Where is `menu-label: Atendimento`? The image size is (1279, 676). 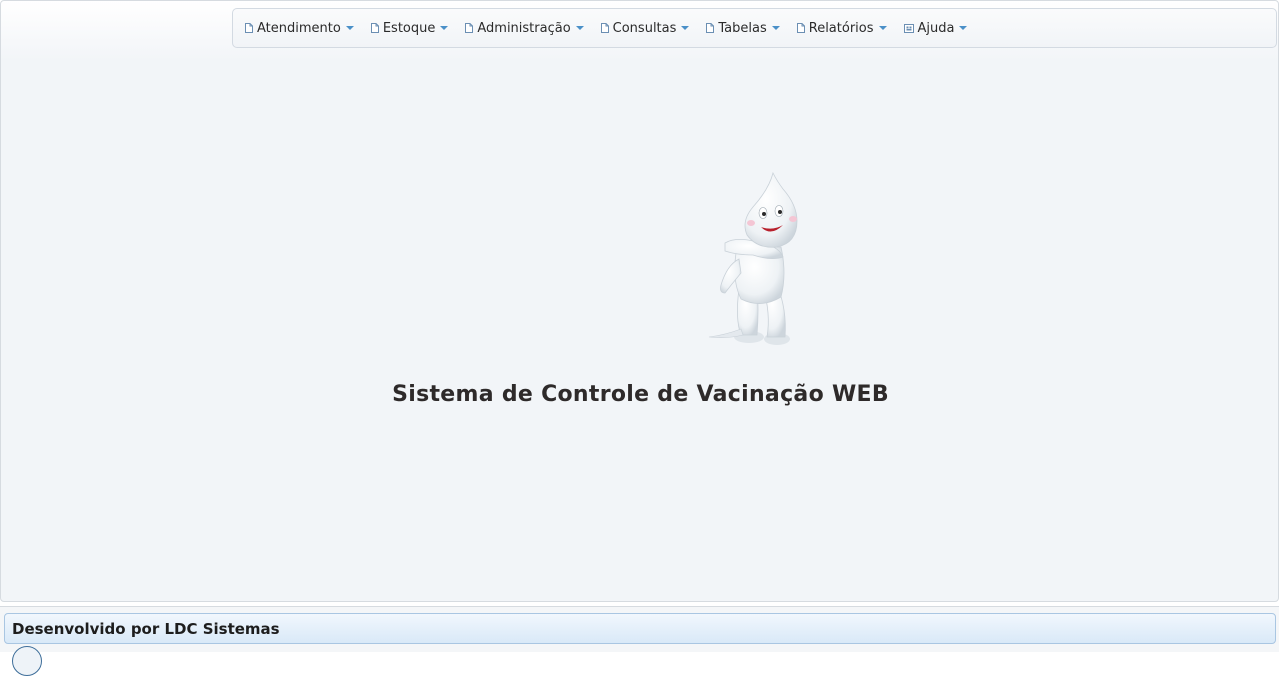 menu-label: Atendimento is located at coordinates (299, 28).